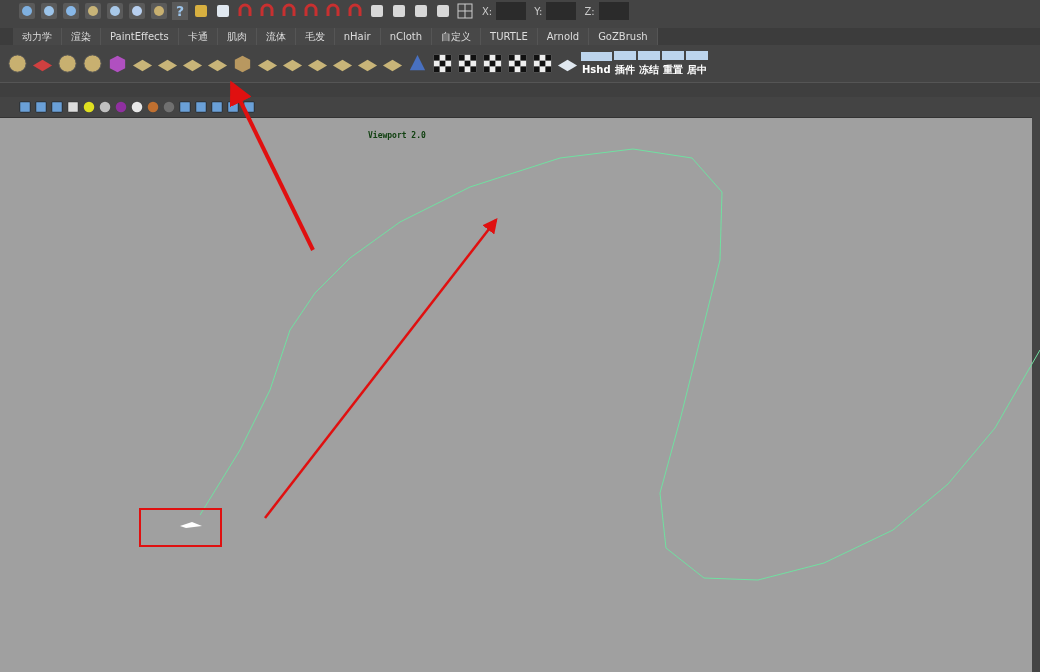 This screenshot has height=672, width=1040. I want to click on shelf-tab: GoZBrush, so click(623, 36).